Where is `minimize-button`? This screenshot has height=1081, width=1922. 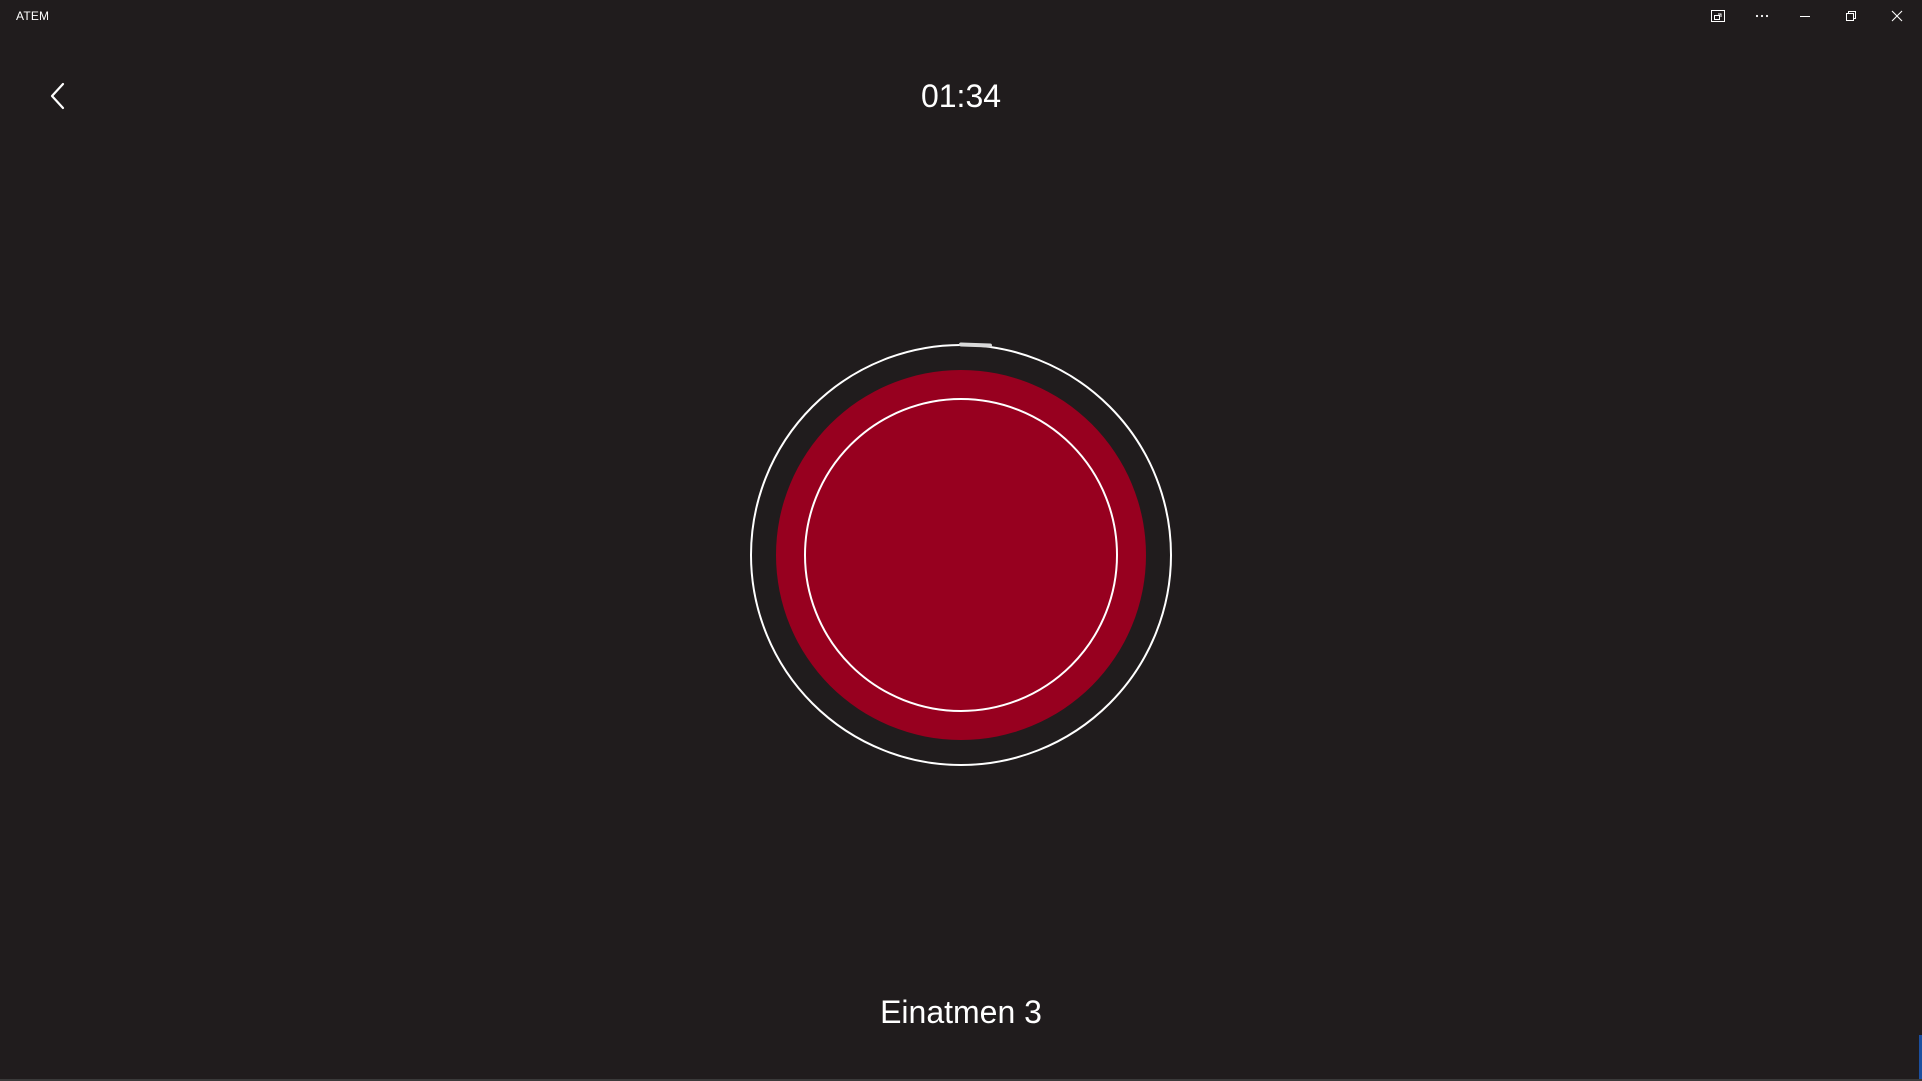 minimize-button is located at coordinates (1805, 16).